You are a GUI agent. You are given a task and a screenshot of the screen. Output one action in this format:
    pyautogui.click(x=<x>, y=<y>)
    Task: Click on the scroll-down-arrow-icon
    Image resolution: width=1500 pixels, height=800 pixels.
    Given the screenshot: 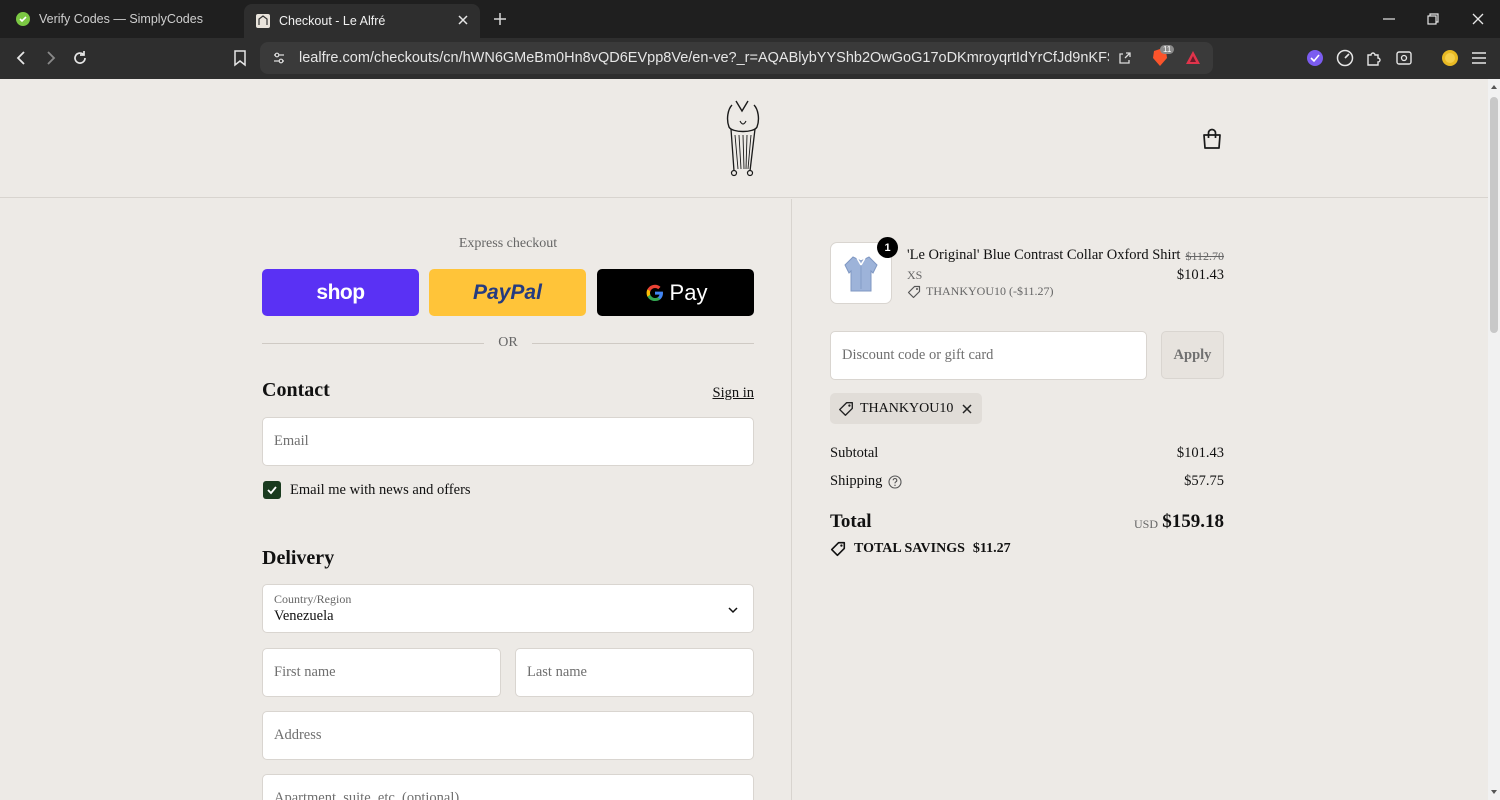 What is the action you would take?
    pyautogui.click(x=1494, y=792)
    